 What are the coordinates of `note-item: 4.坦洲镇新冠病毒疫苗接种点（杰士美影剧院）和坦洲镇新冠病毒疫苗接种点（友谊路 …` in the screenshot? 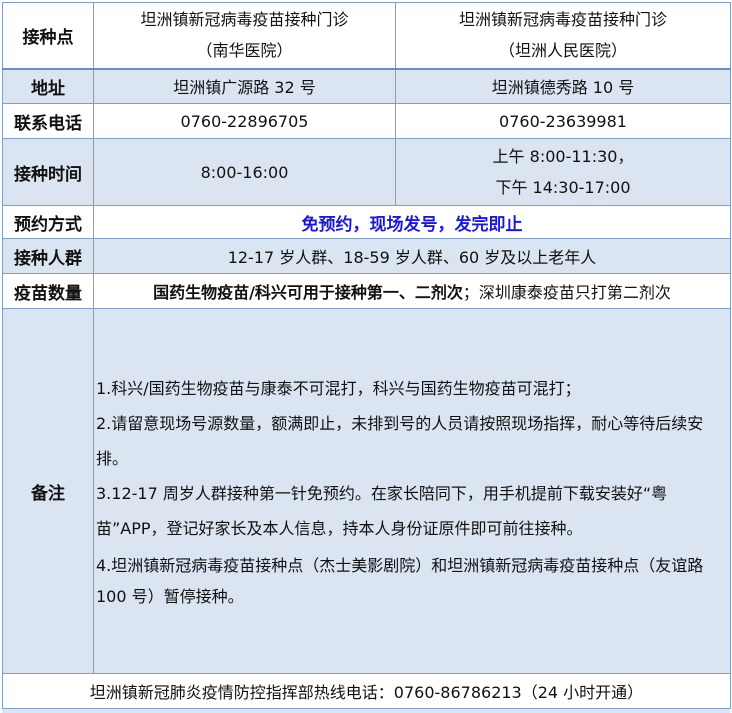 It's located at (400, 580).